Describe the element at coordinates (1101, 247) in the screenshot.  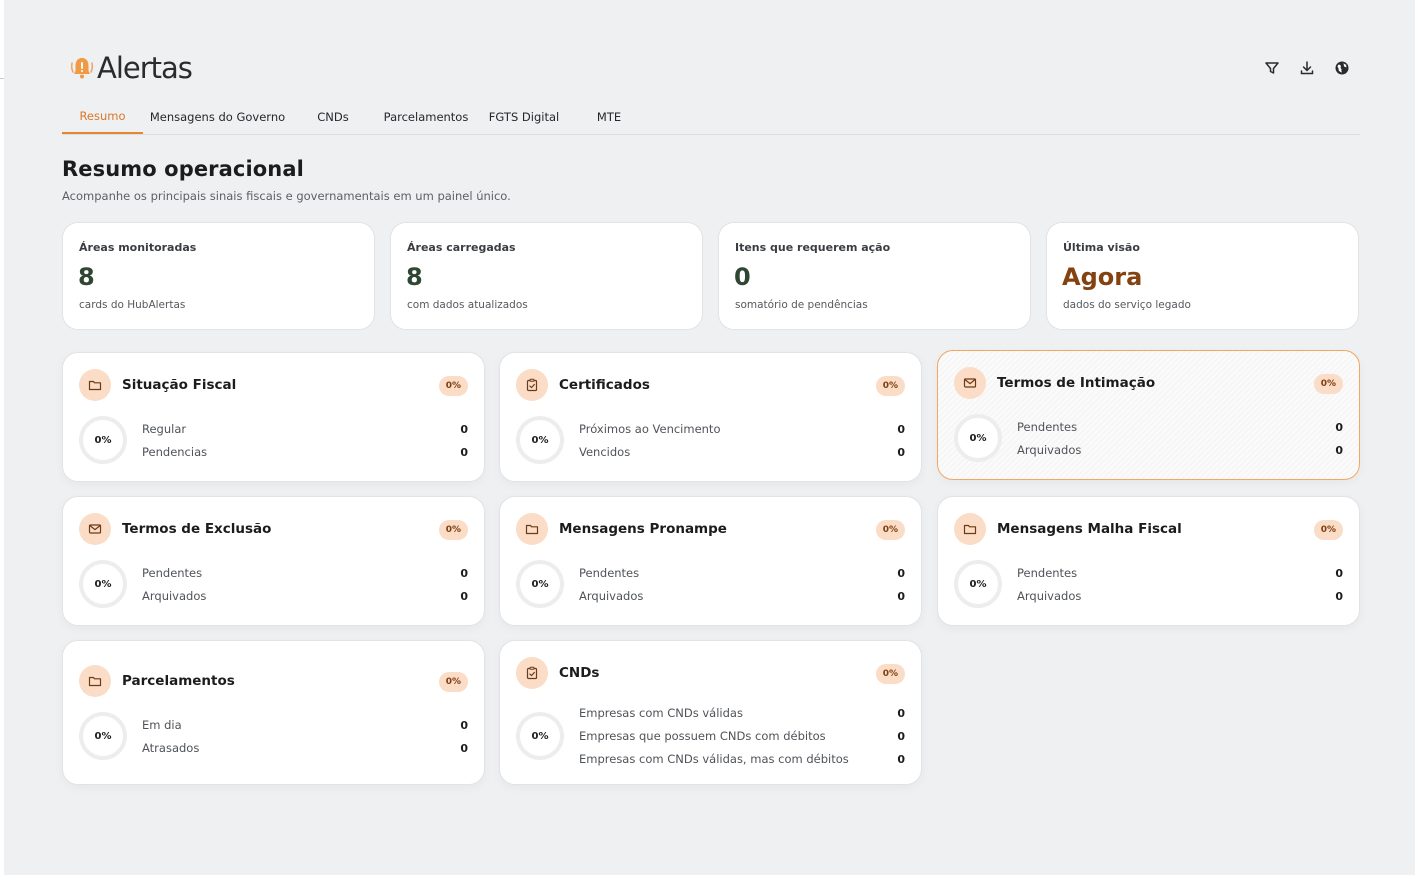
I see `stat-label: Última visão` at that location.